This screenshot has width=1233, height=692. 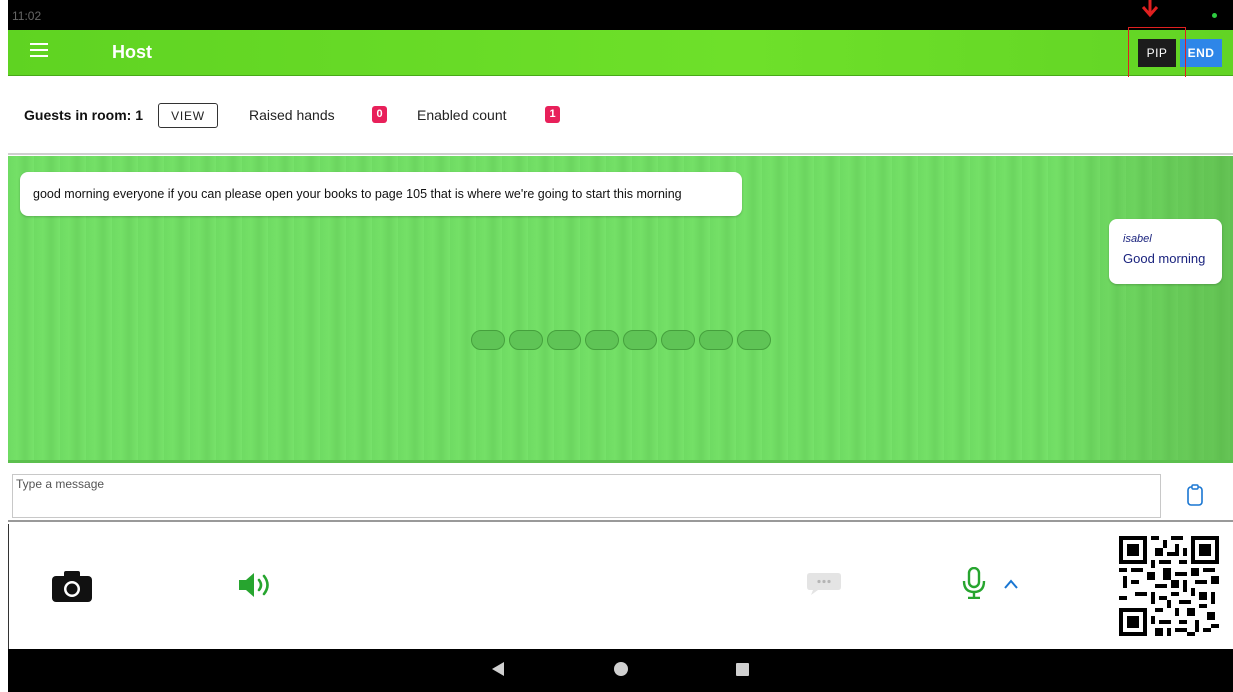 What do you see at coordinates (1169, 586) in the screenshot?
I see `qr-code` at bounding box center [1169, 586].